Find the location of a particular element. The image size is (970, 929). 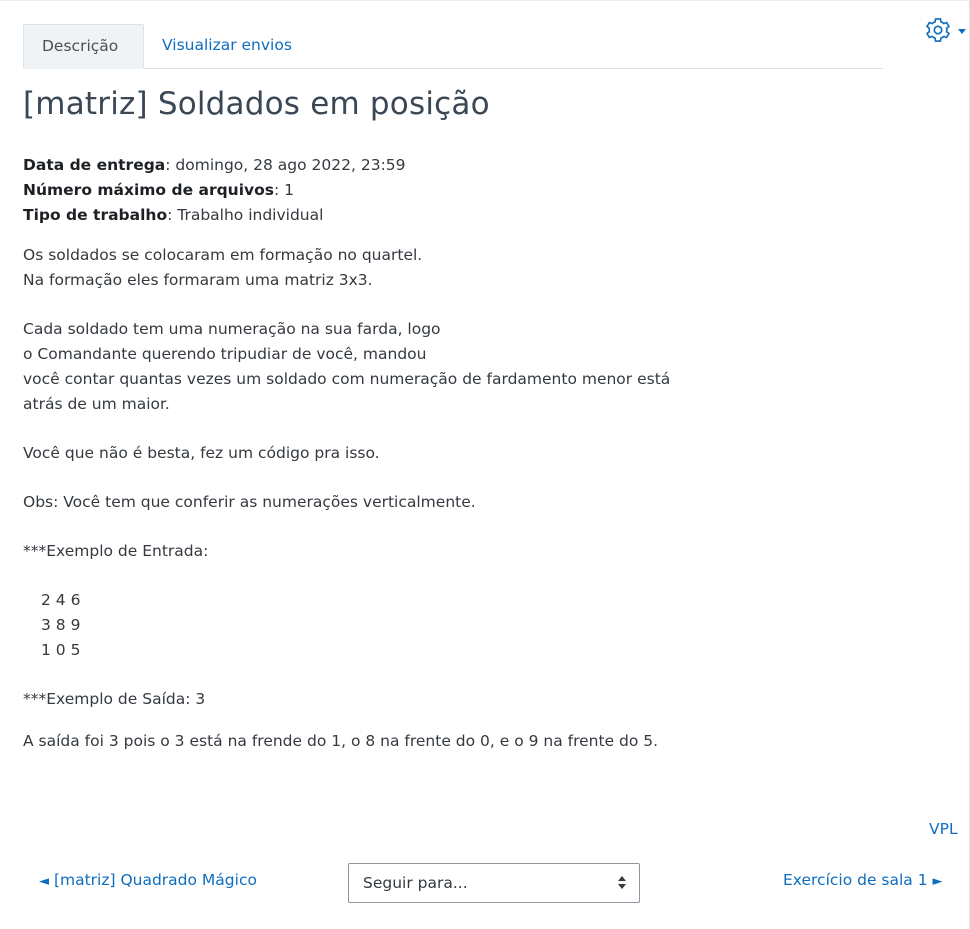

example-matrix: 2 4 6 3 8 9 1 0 5 is located at coordinates (403, 625).